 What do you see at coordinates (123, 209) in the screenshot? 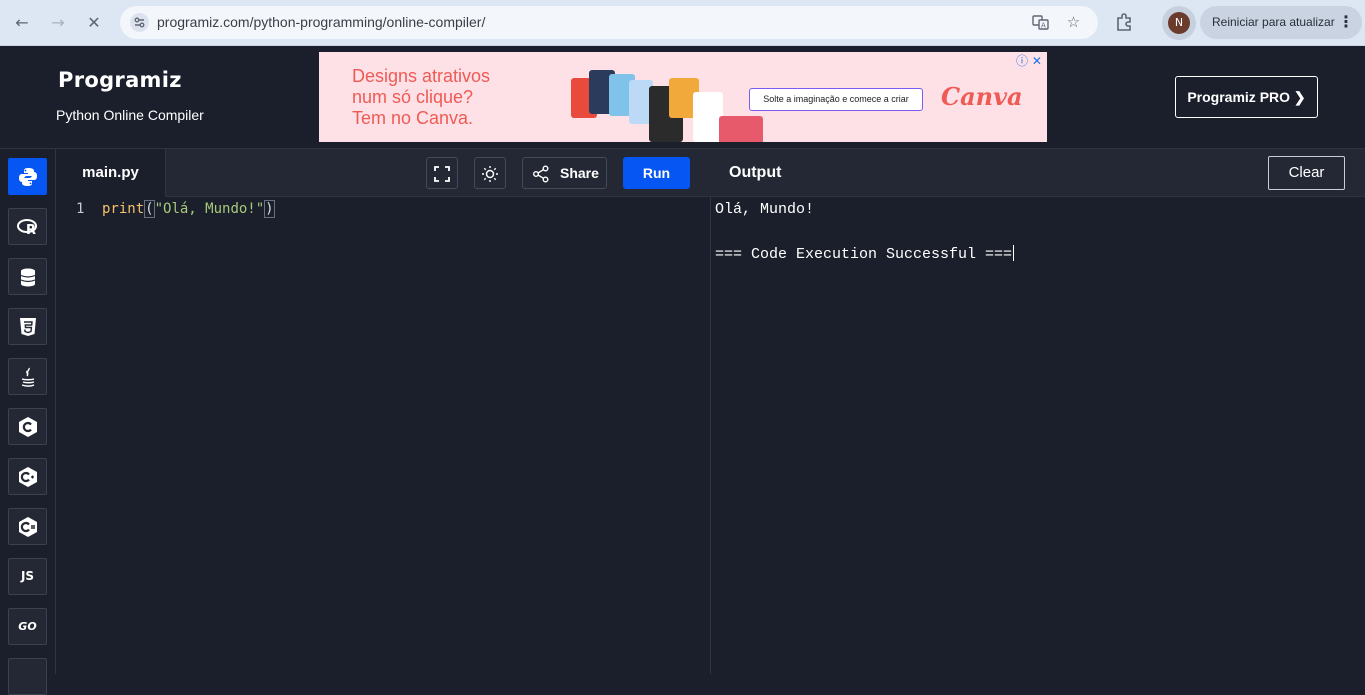
I see `code-function: print` at bounding box center [123, 209].